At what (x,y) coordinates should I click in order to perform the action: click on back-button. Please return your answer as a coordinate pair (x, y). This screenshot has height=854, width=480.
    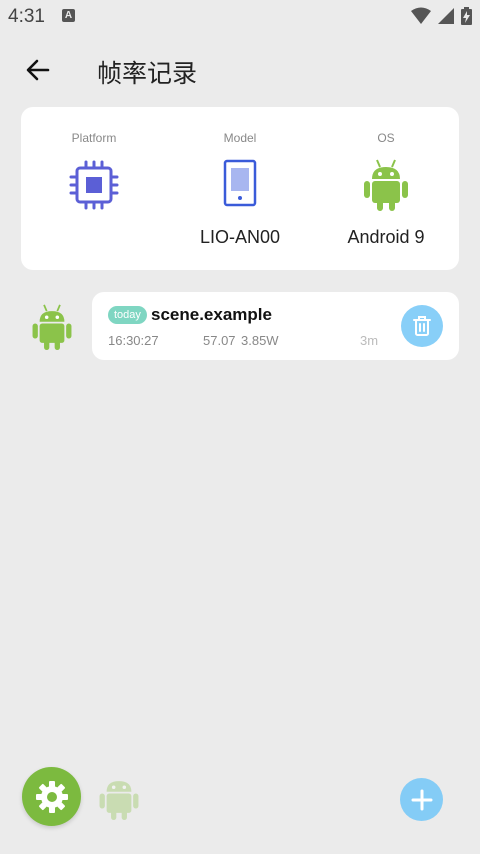
    Looking at the image, I should click on (38, 70).